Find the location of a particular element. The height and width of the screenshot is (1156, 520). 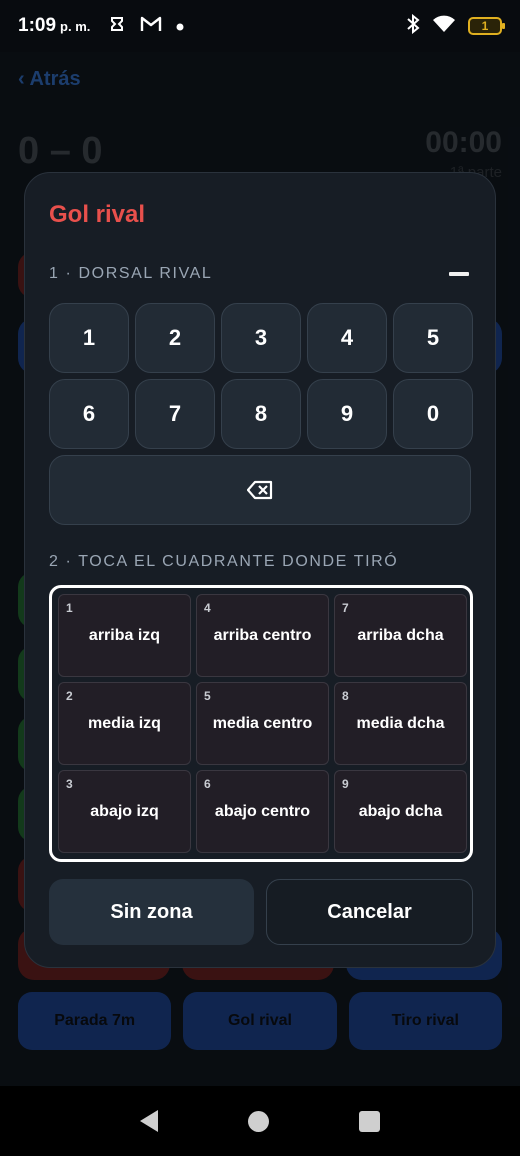

wifi-icon is located at coordinates (444, 26).